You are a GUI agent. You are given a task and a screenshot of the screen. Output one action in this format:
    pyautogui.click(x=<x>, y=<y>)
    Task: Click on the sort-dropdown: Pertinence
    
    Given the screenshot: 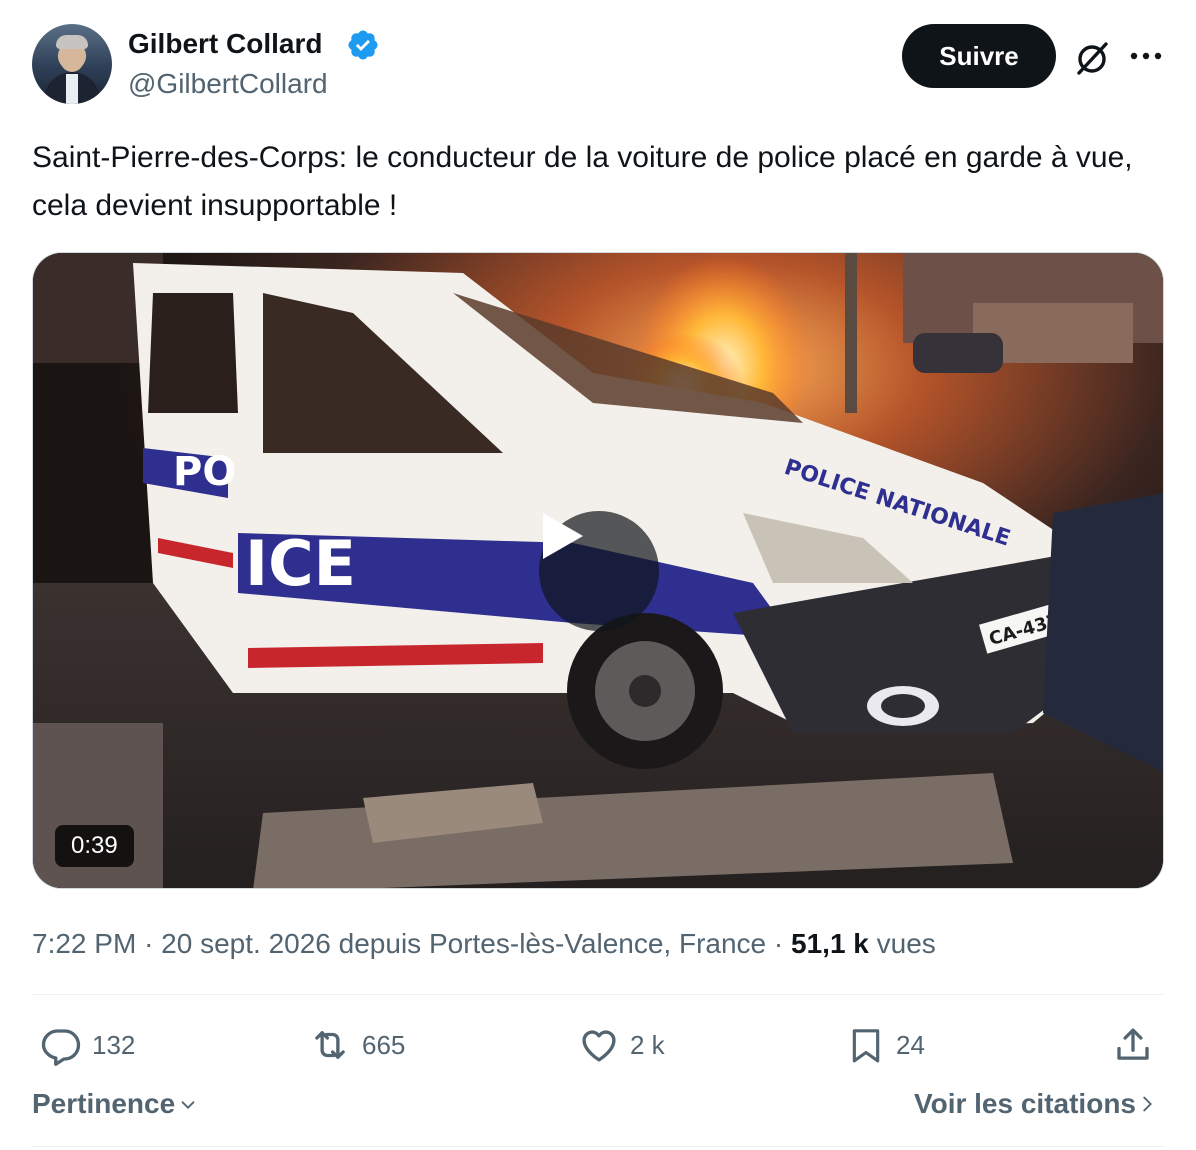 What is the action you would take?
    pyautogui.click(x=116, y=1104)
    